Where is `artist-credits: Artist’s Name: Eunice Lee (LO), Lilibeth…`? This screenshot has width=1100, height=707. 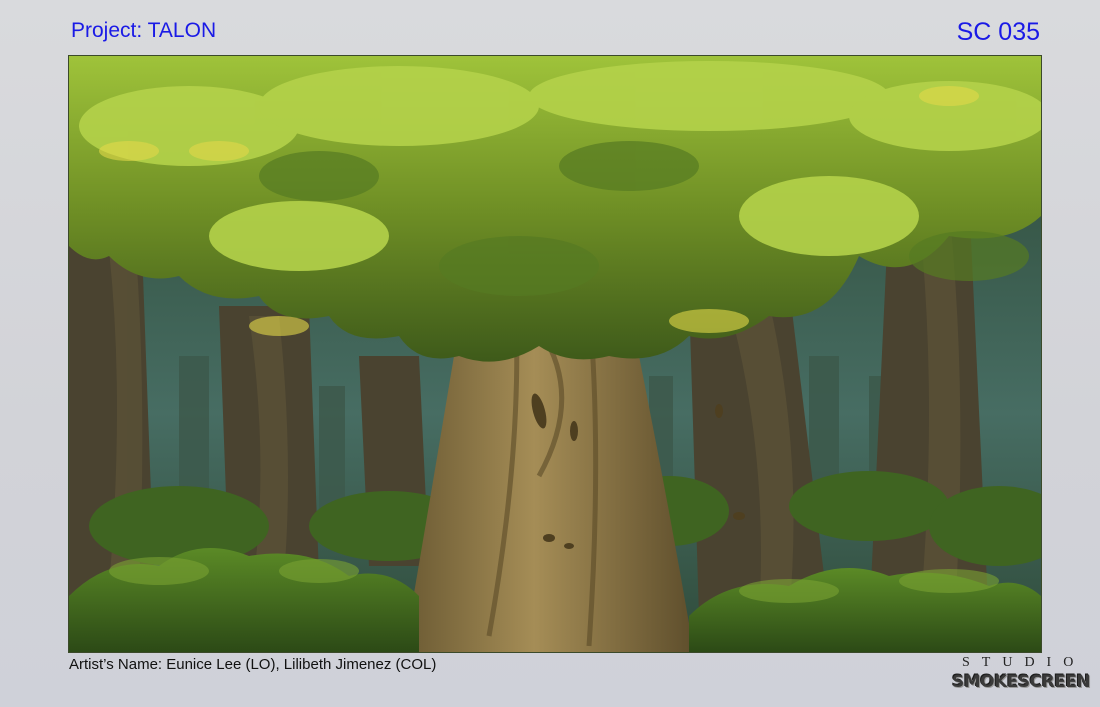 artist-credits: Artist’s Name: Eunice Lee (LO), Lilibeth… is located at coordinates (253, 664).